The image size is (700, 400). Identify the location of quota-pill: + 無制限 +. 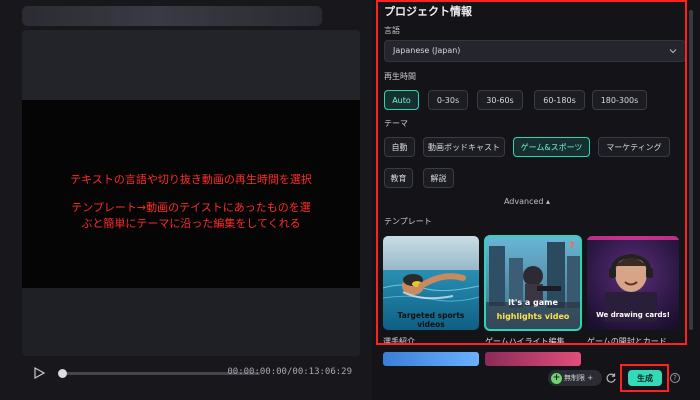
(575, 378).